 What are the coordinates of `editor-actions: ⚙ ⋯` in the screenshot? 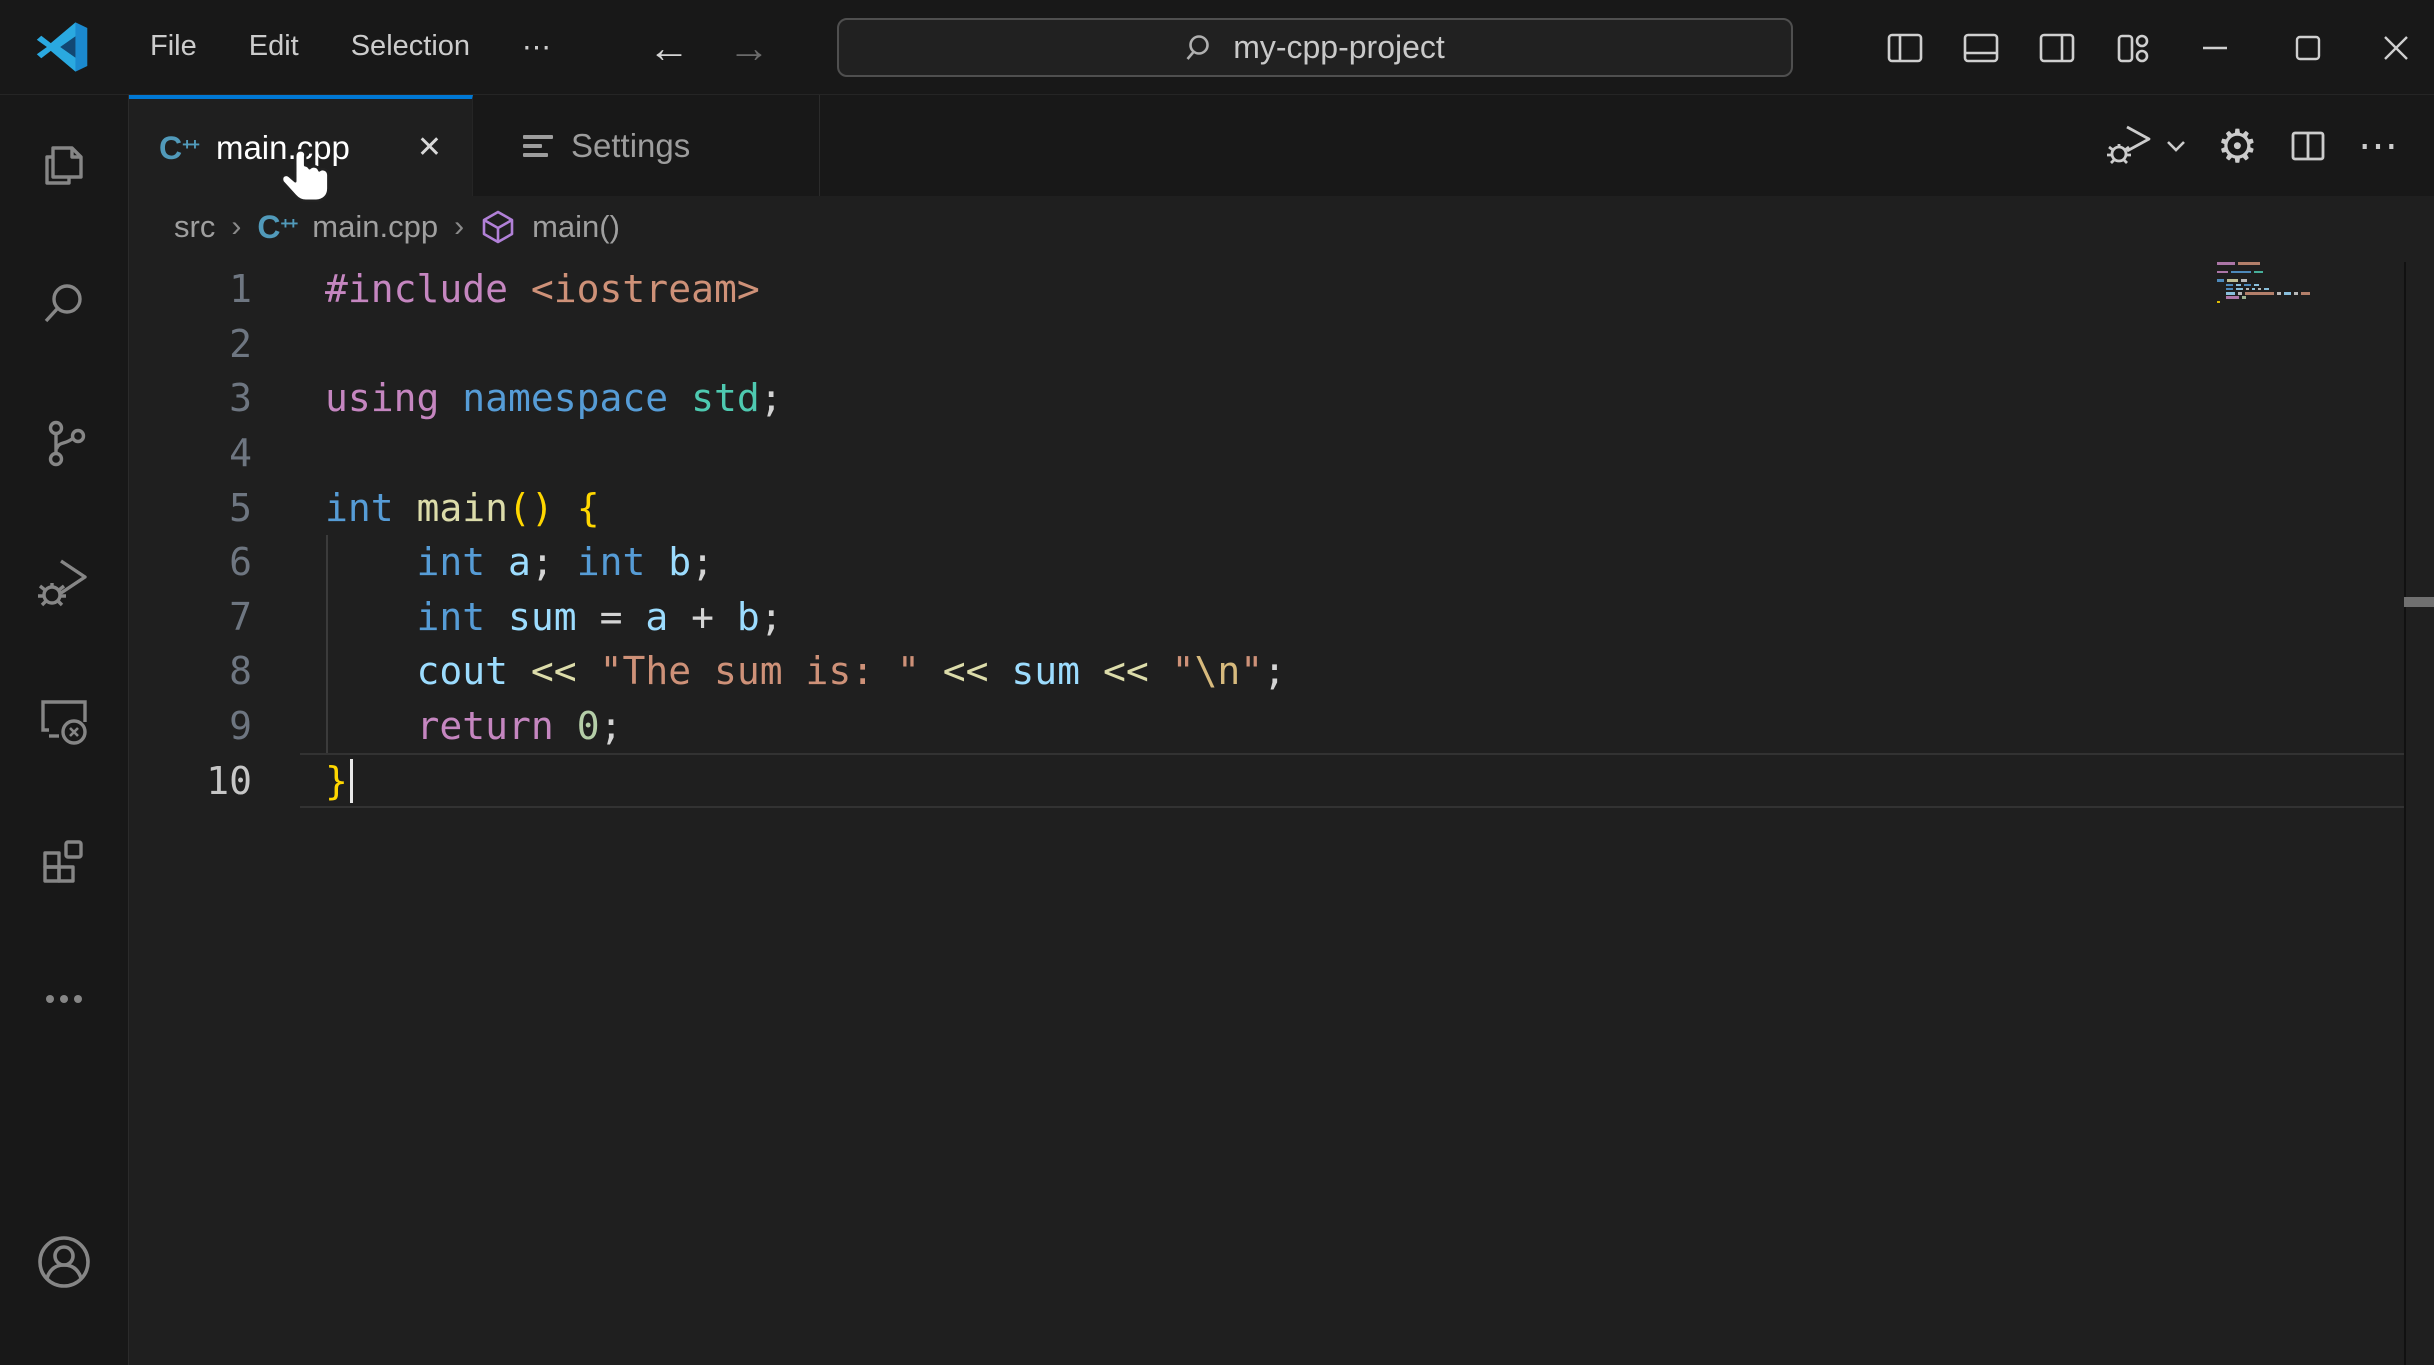 It's located at (2269, 145).